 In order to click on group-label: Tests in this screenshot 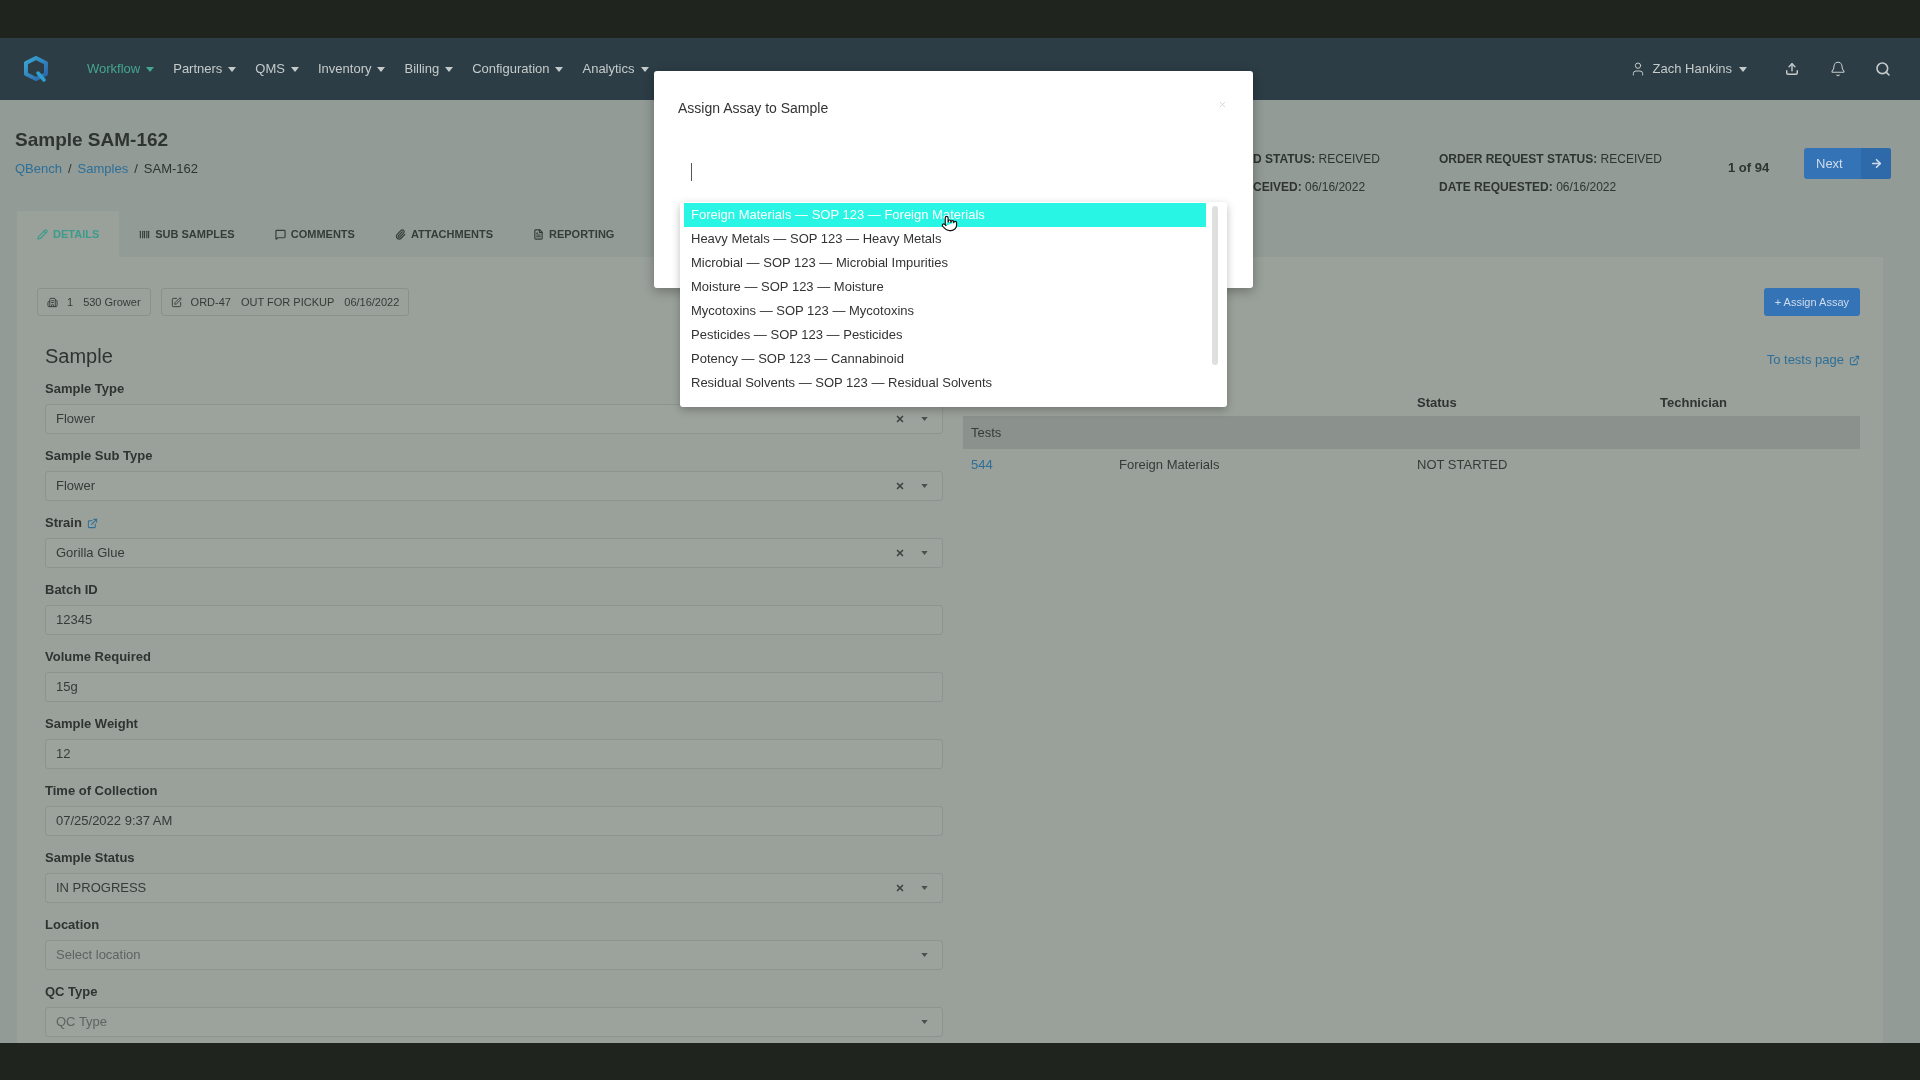, I will do `click(986, 432)`.